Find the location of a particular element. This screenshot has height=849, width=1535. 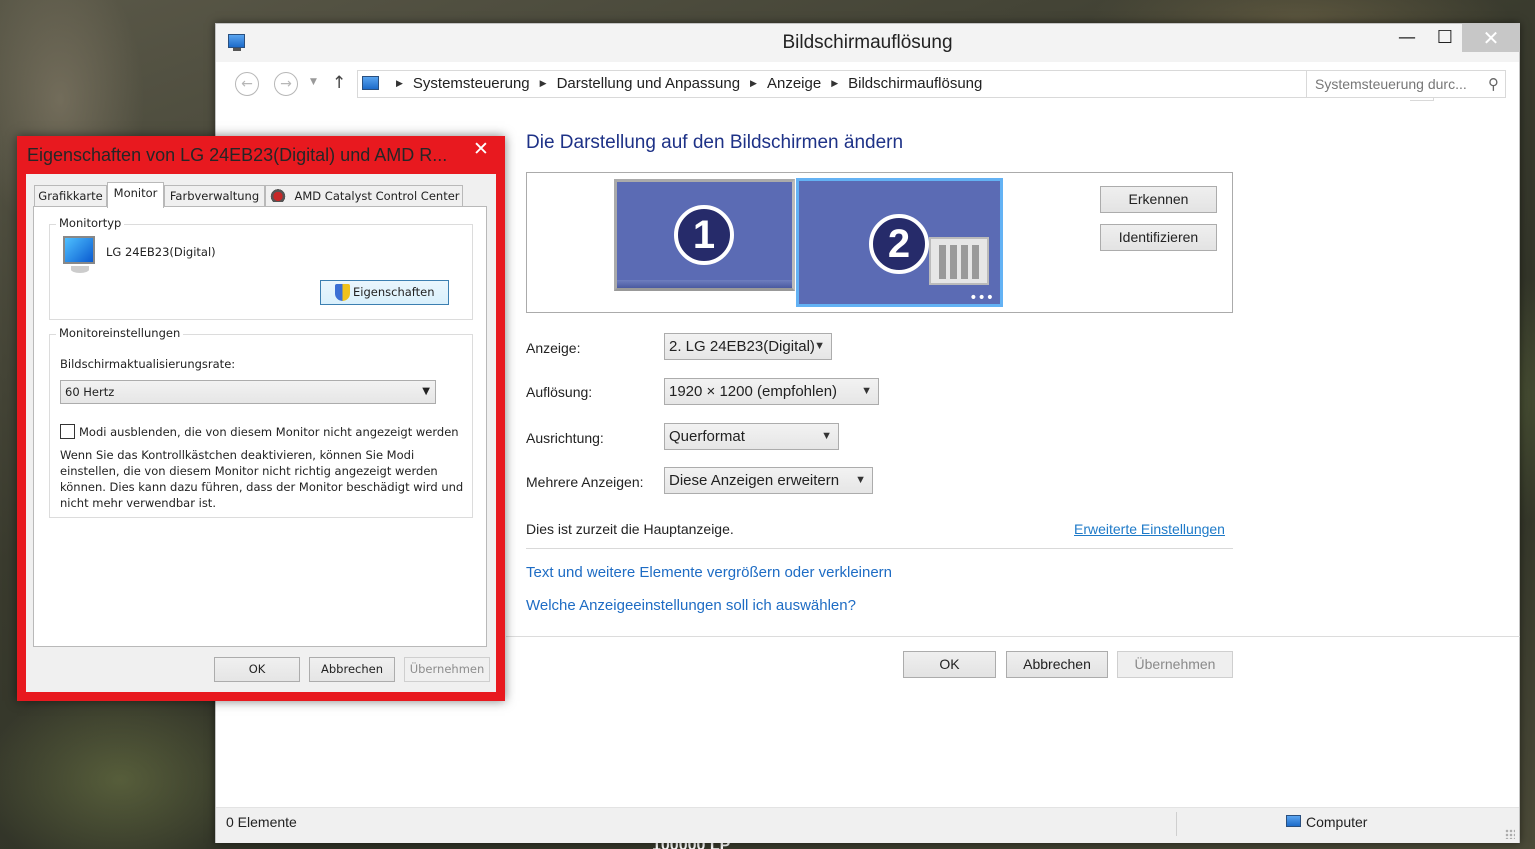

keypad-icon is located at coordinates (959, 261).